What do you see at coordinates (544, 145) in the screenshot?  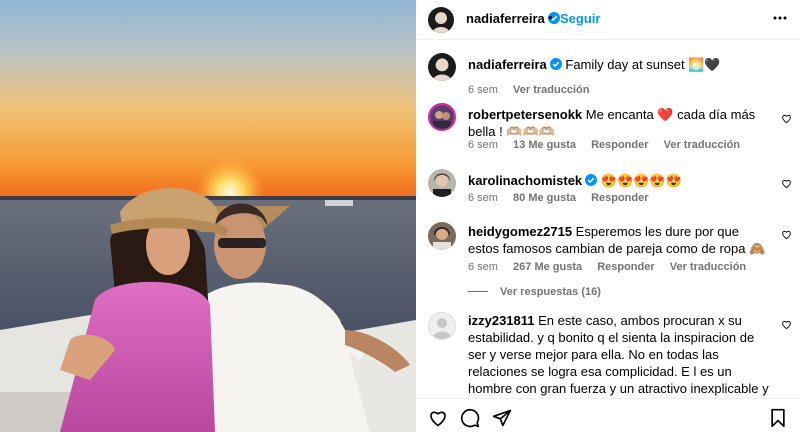 I see `likes-count: 13 Me gusta` at bounding box center [544, 145].